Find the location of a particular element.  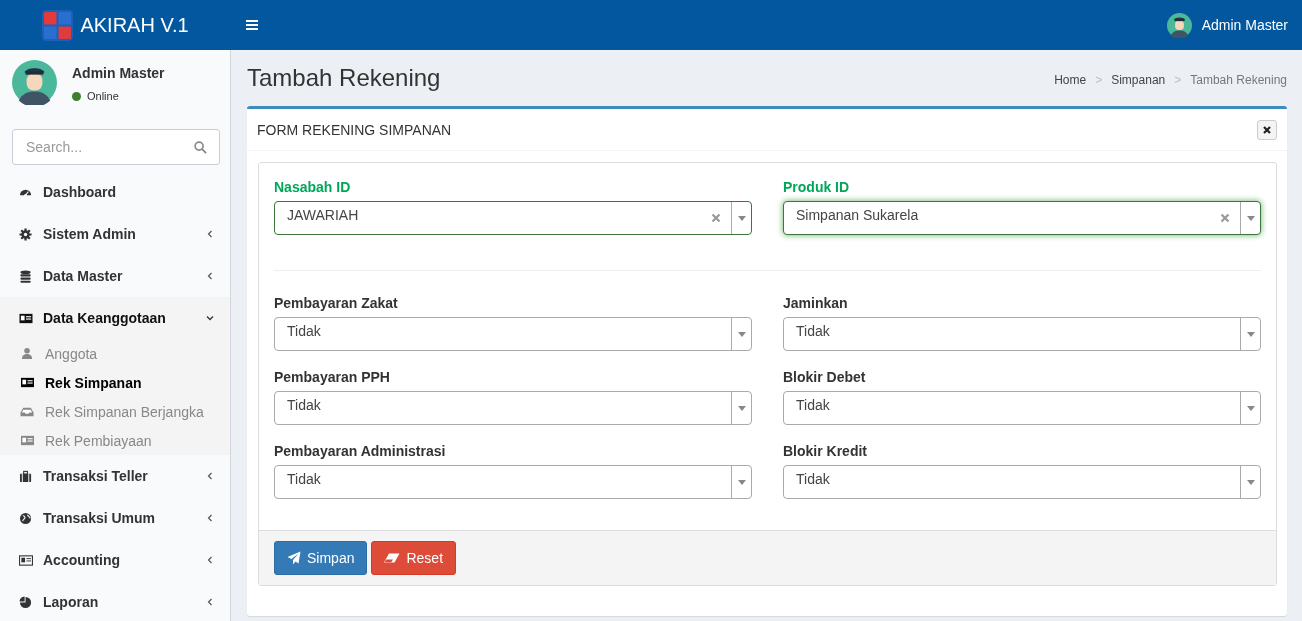

breadcrumb-current: Tambah Rekening is located at coordinates (1238, 80).